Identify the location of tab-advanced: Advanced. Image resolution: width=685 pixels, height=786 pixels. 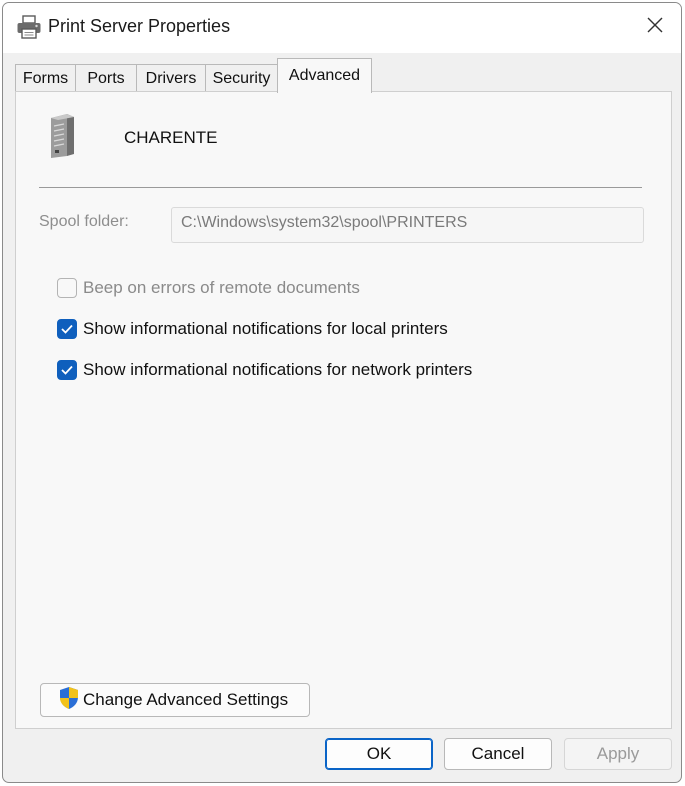
(324, 75).